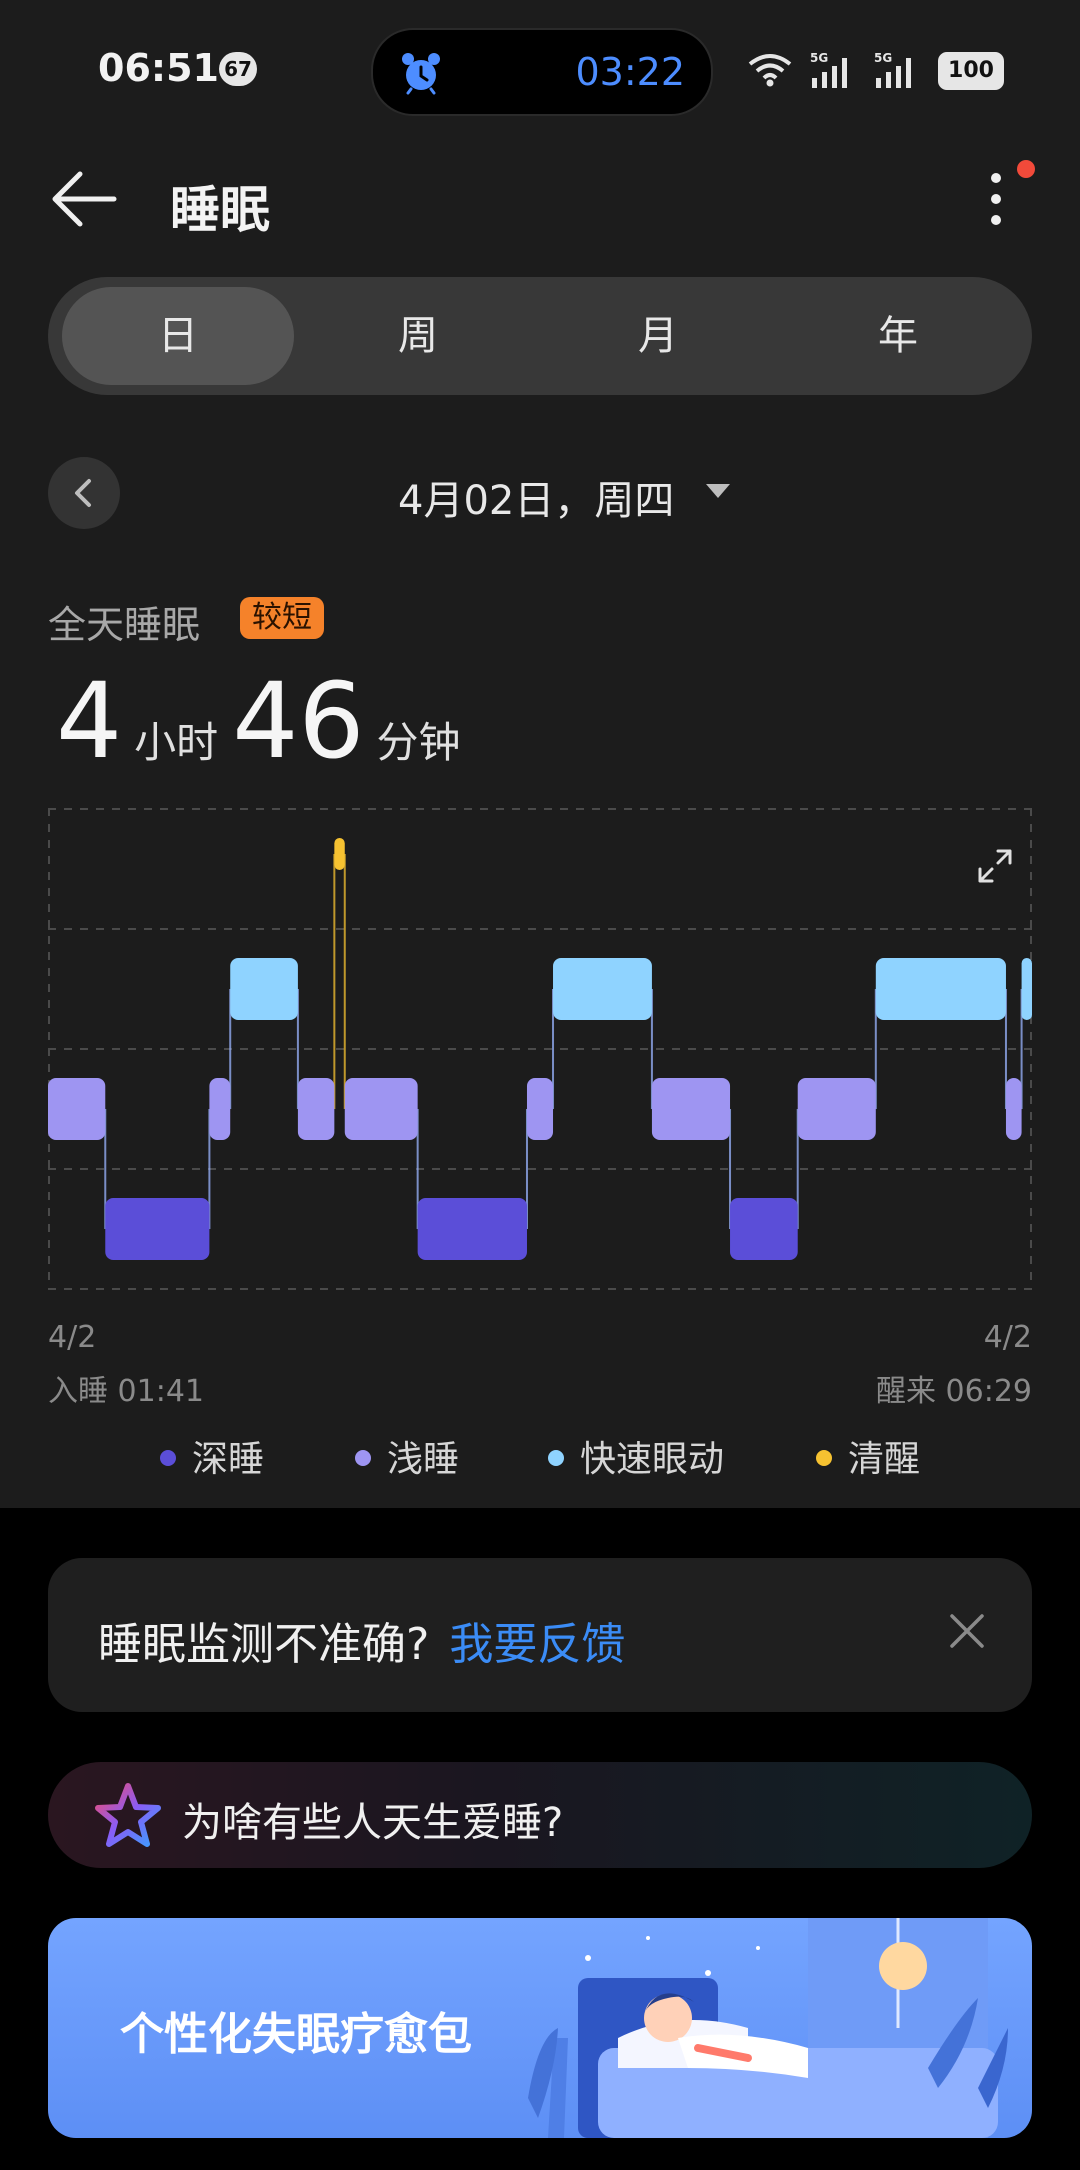 The height and width of the screenshot is (2170, 1080). What do you see at coordinates (768, 2028) in the screenshot?
I see `sleeping-person-illustration` at bounding box center [768, 2028].